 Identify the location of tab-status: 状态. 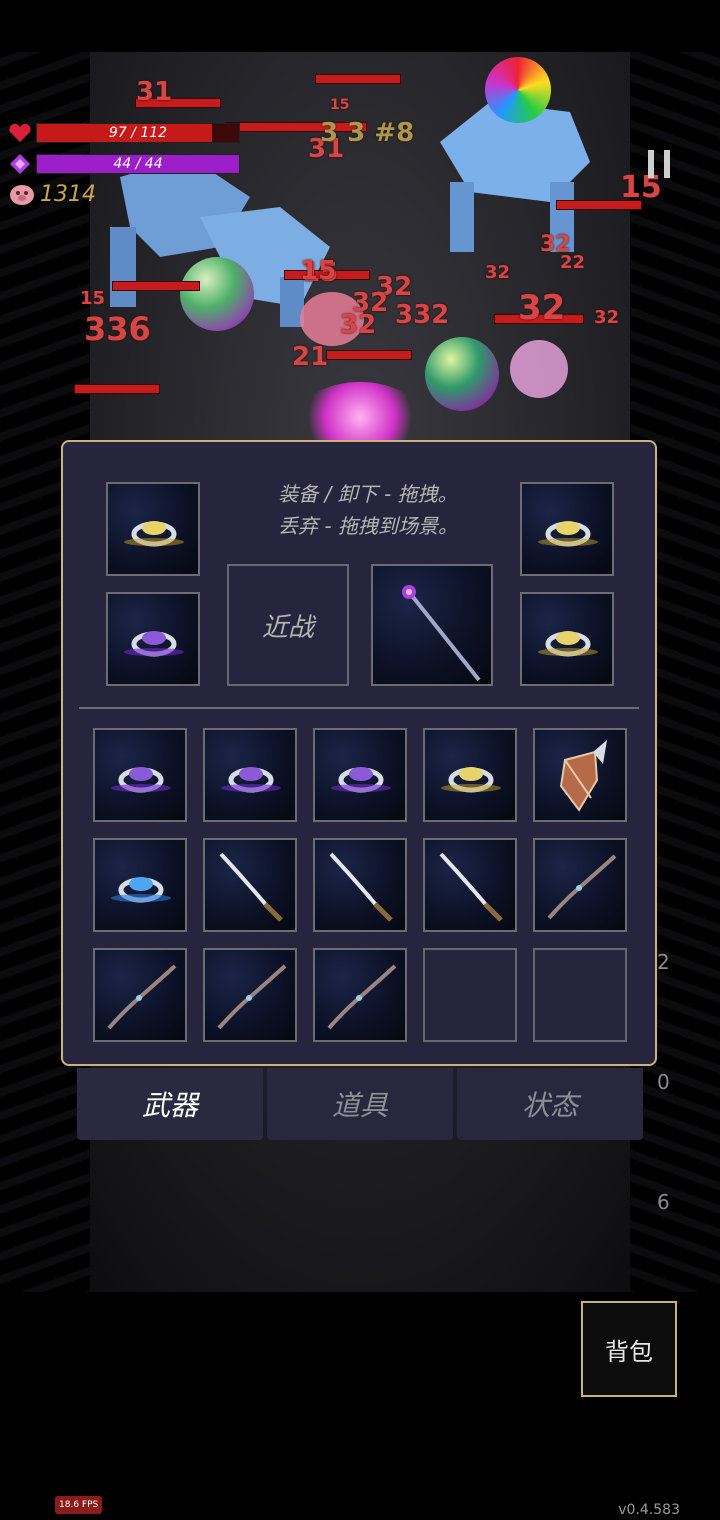
(550, 1104).